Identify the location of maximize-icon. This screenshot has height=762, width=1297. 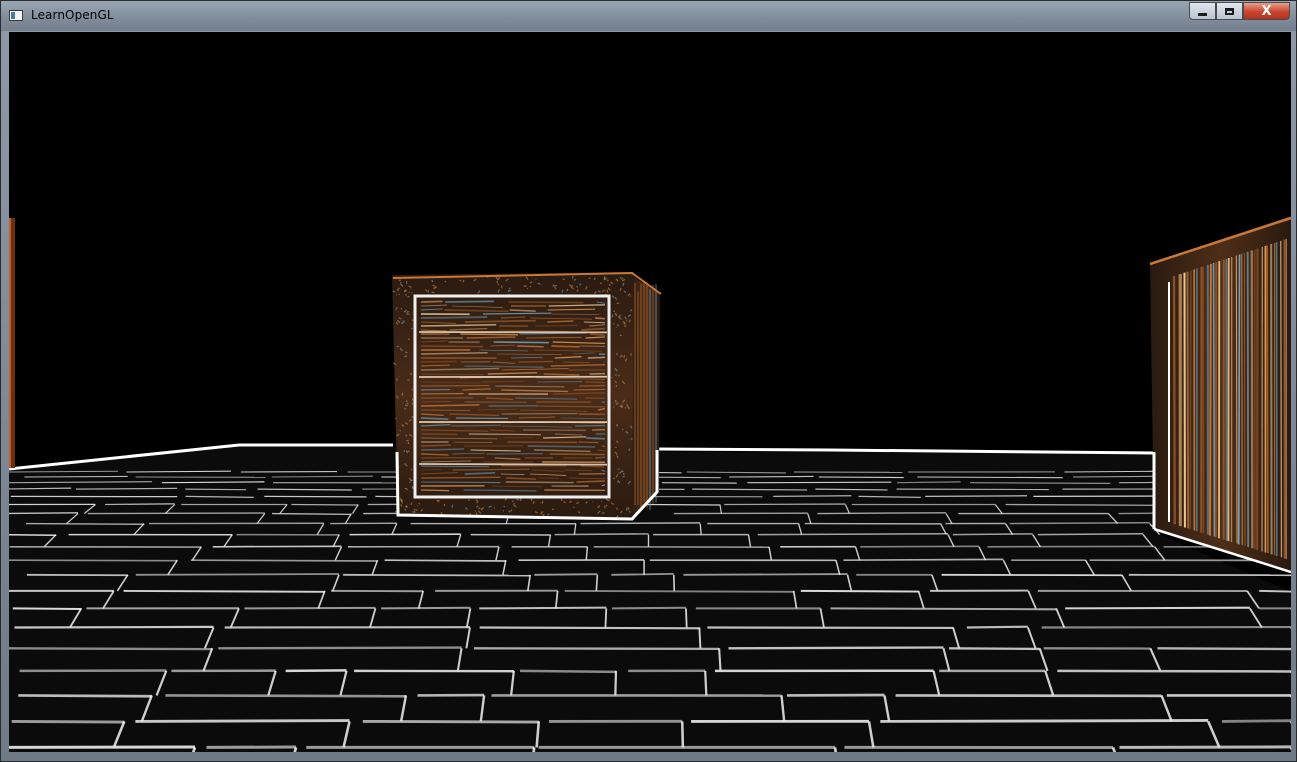
(1229, 11).